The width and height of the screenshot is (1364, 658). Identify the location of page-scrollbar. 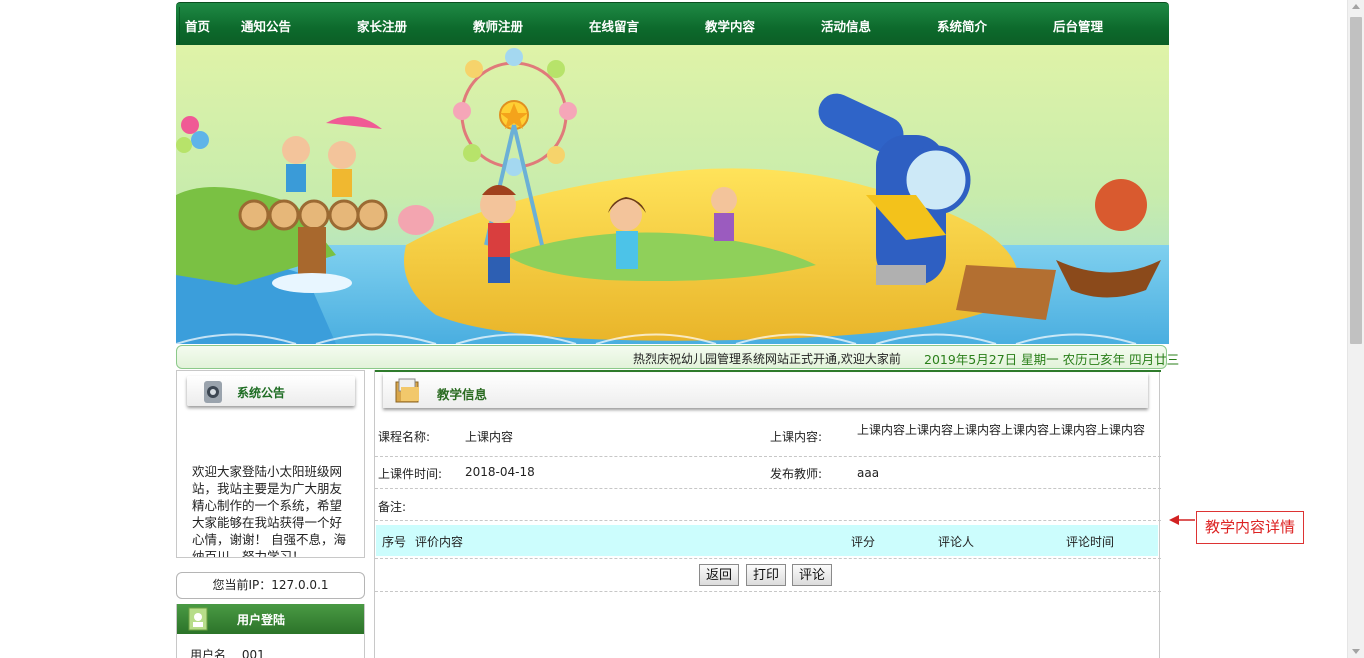
(1355, 329).